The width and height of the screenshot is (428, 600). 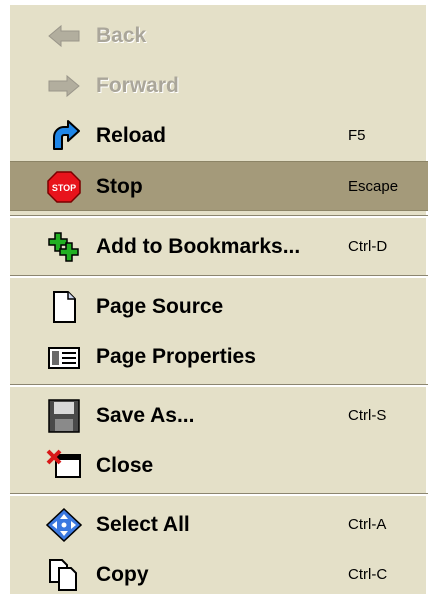 What do you see at coordinates (137, 85) in the screenshot?
I see `menu-item-label: Forward` at bounding box center [137, 85].